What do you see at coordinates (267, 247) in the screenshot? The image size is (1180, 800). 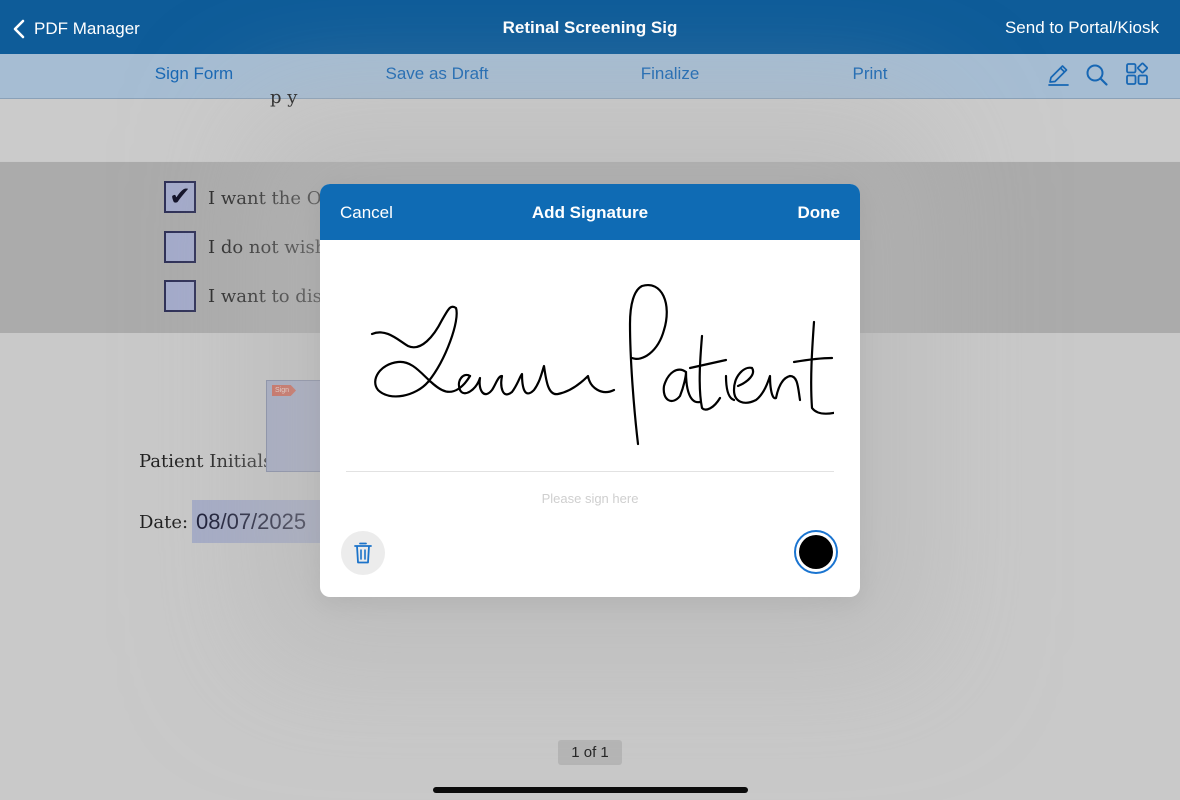 I see `option-2-label: I do not wish` at bounding box center [267, 247].